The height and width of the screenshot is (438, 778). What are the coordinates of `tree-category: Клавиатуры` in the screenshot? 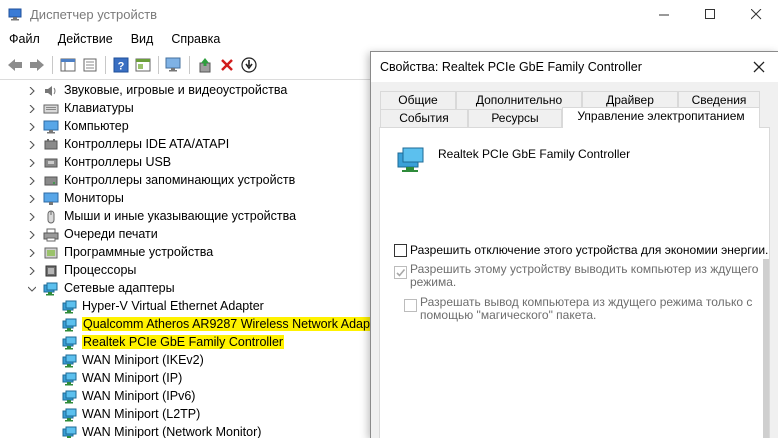 It's located at (185, 109).